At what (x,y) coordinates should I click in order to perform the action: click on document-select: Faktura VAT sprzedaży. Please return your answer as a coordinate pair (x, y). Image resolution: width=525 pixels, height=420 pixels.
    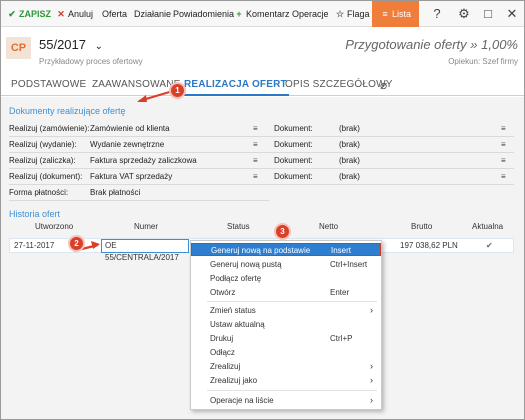
    Looking at the image, I should click on (131, 177).